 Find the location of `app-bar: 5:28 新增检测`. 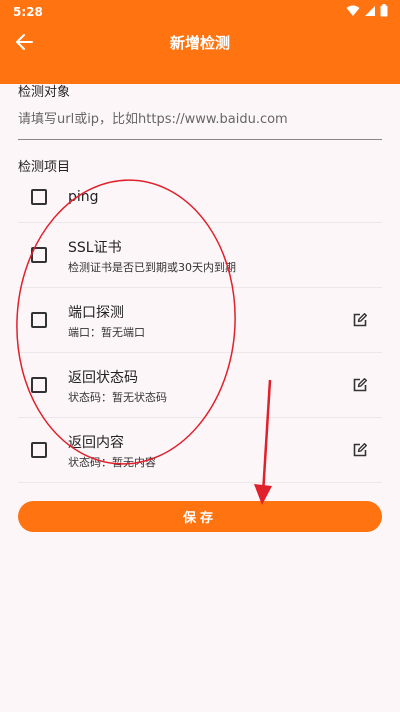

app-bar: 5:28 新增检测 is located at coordinates (200, 42).